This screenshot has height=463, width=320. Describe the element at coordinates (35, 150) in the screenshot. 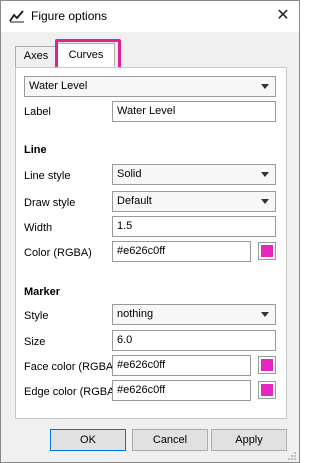

I see `line-section-title: Line` at that location.